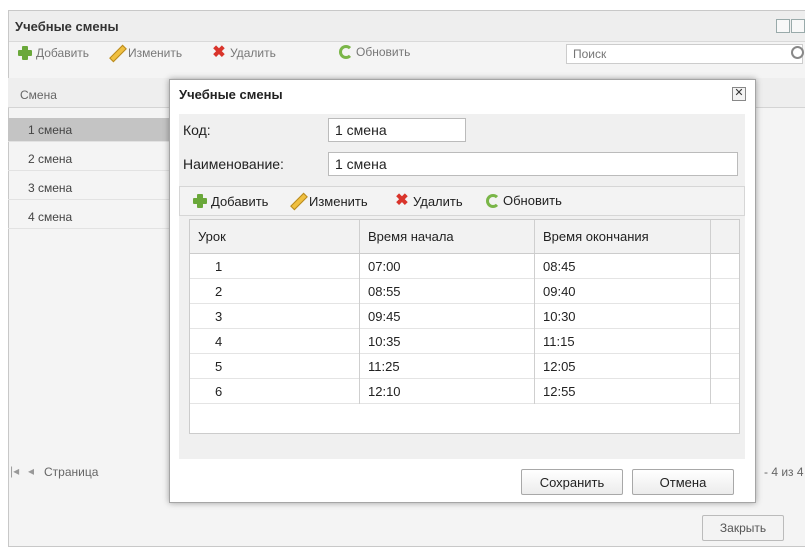 Image resolution: width=805 pixels, height=547 pixels. I want to click on cell-start: 12:10, so click(447, 391).